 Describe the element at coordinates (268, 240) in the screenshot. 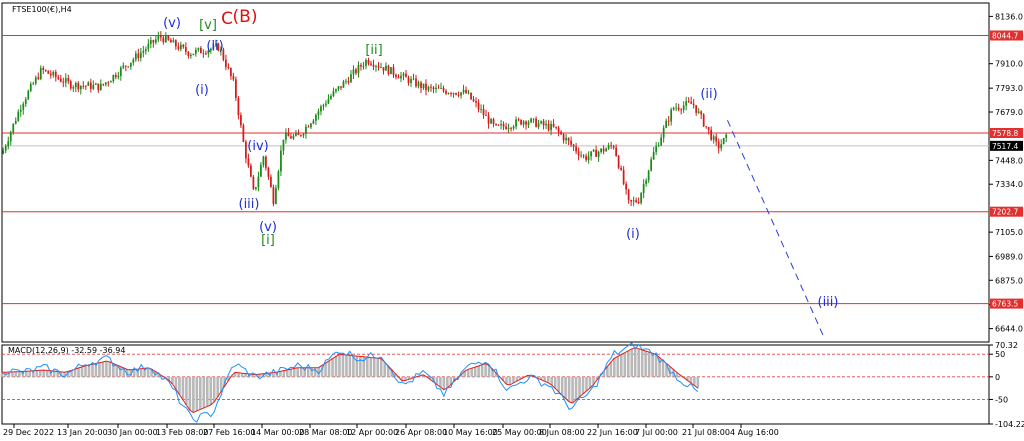

I see `wave-label: [i]` at that location.